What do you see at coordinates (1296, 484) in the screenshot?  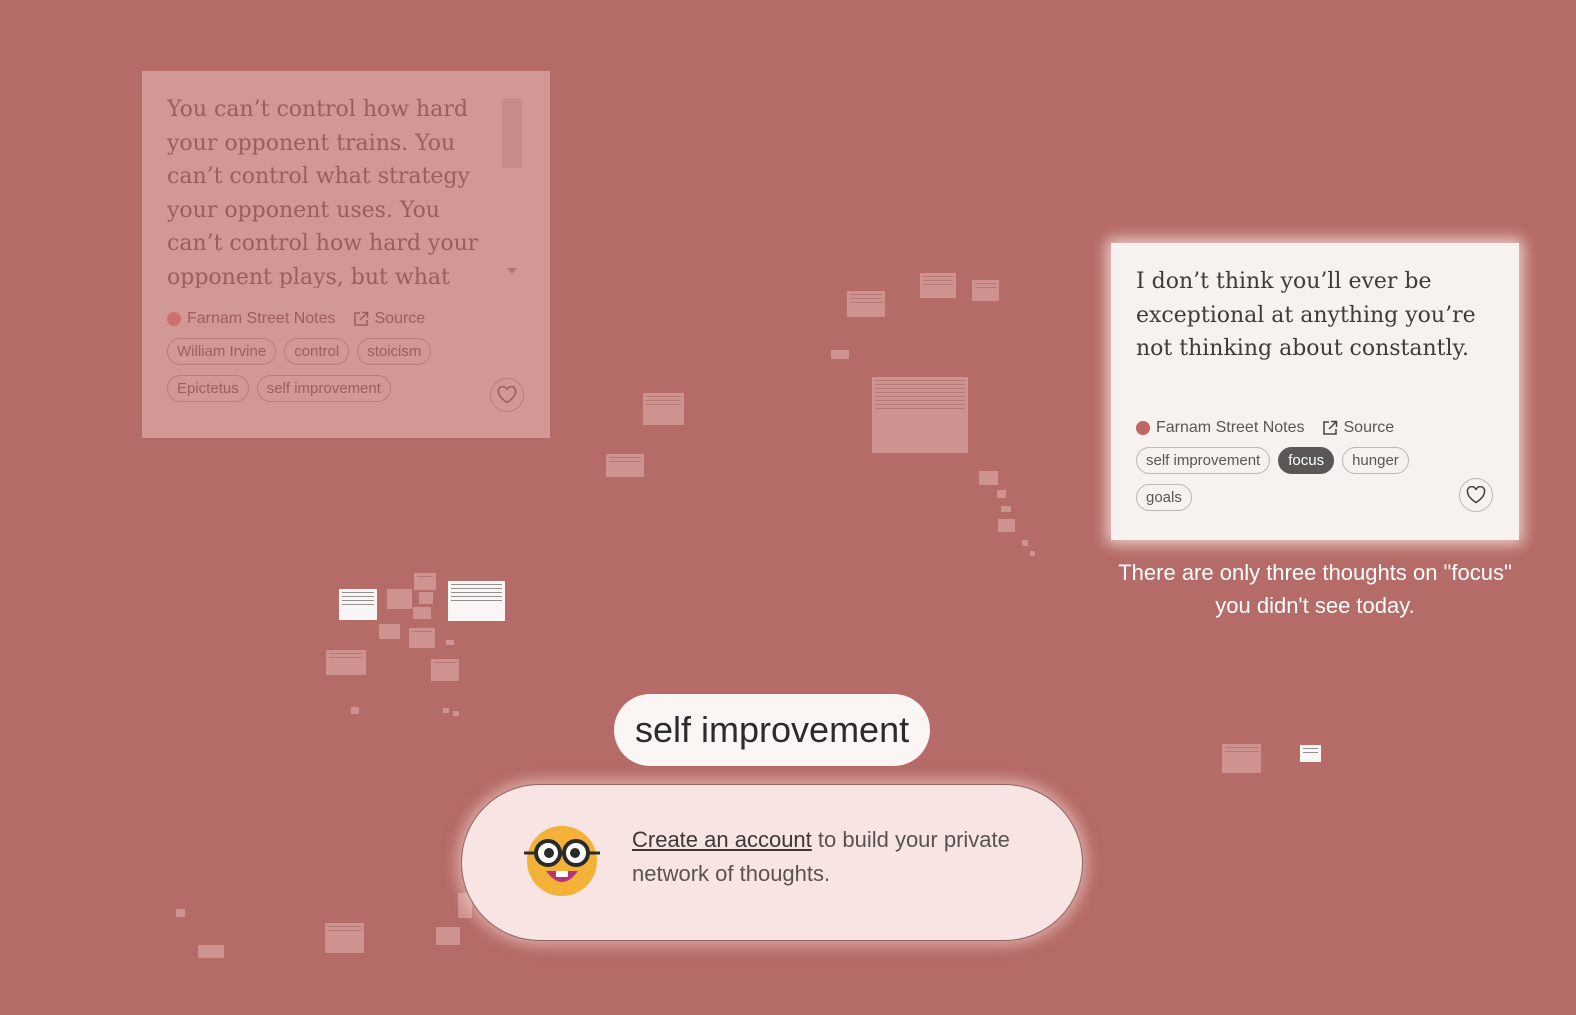 I see `tag-list: self improvement focus hunger goals` at bounding box center [1296, 484].